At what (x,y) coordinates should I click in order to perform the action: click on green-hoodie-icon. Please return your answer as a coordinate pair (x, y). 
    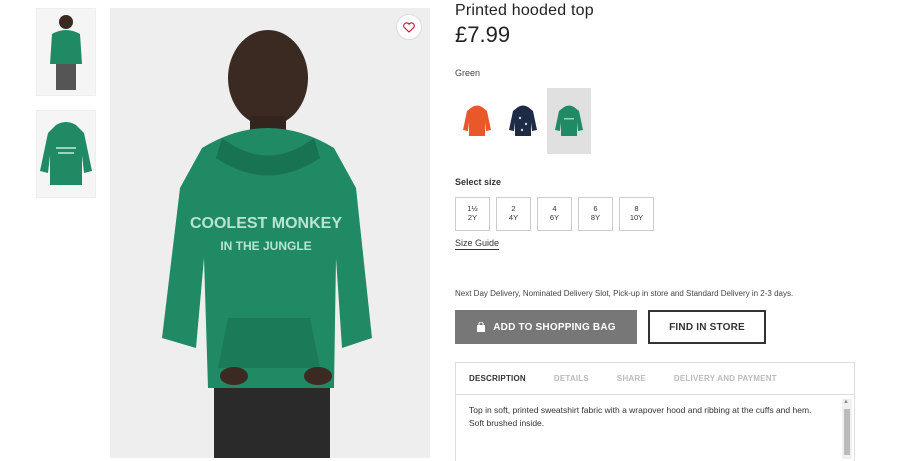
    Looking at the image, I should click on (569, 120).